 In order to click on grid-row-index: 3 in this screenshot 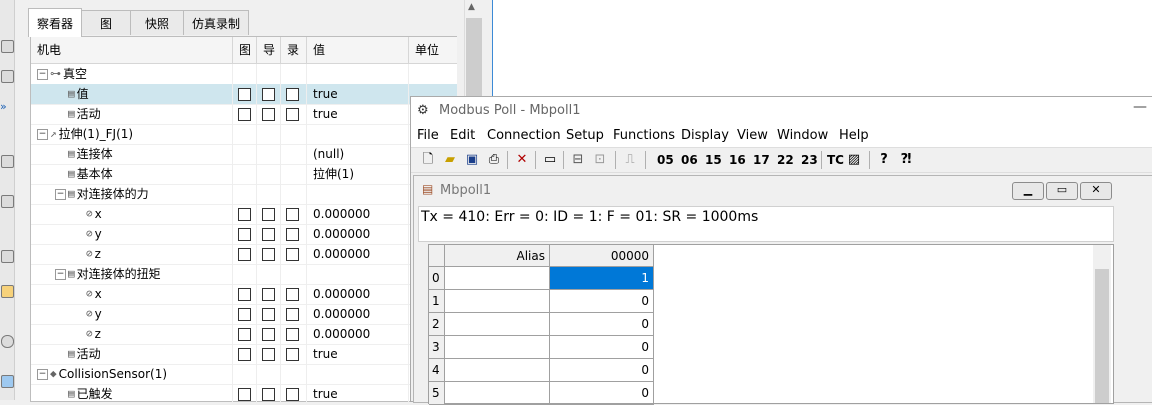, I will do `click(437, 347)`.